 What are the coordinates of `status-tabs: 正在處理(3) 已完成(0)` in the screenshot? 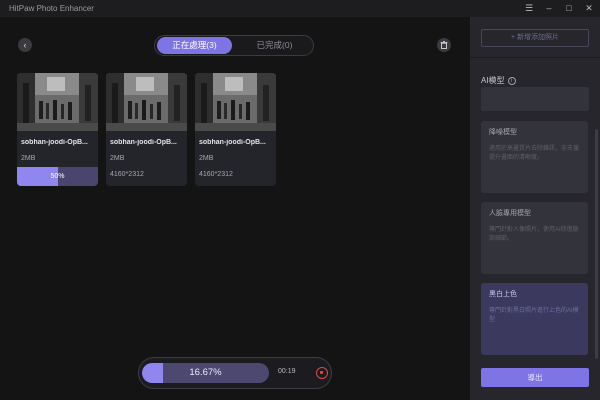 It's located at (234, 45).